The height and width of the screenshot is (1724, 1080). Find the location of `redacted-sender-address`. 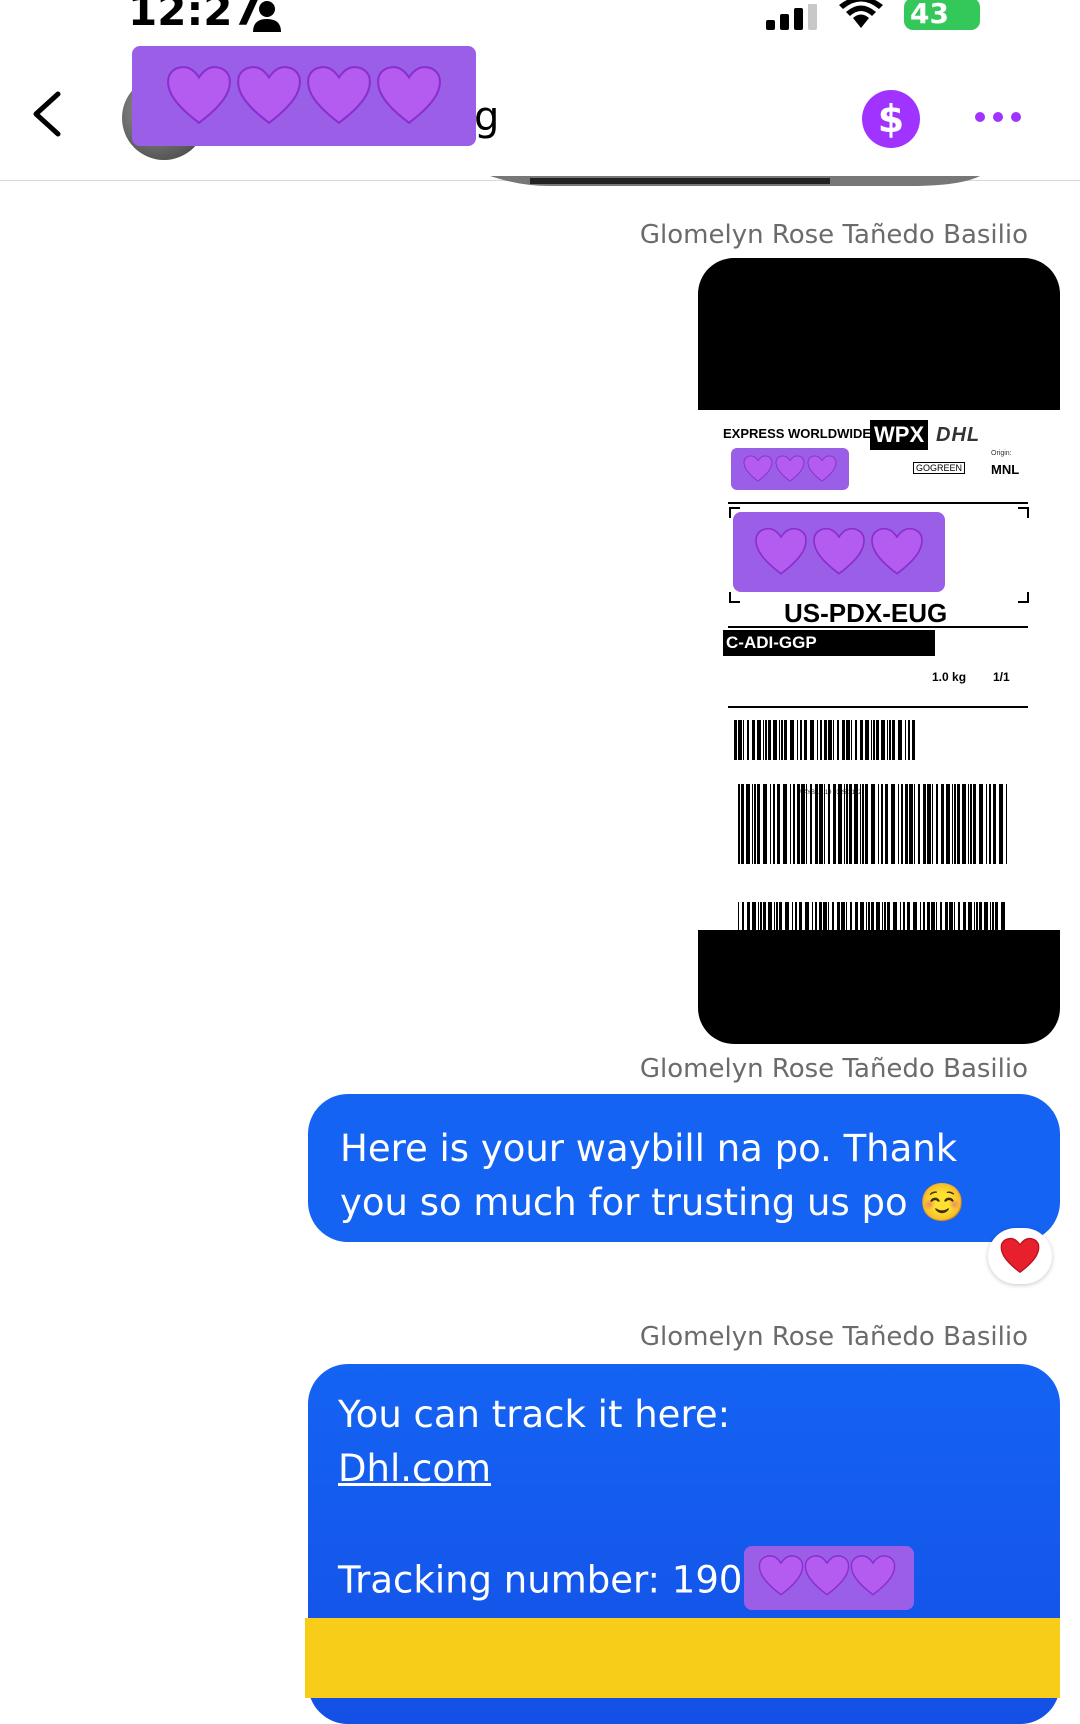

redacted-sender-address is located at coordinates (790, 469).